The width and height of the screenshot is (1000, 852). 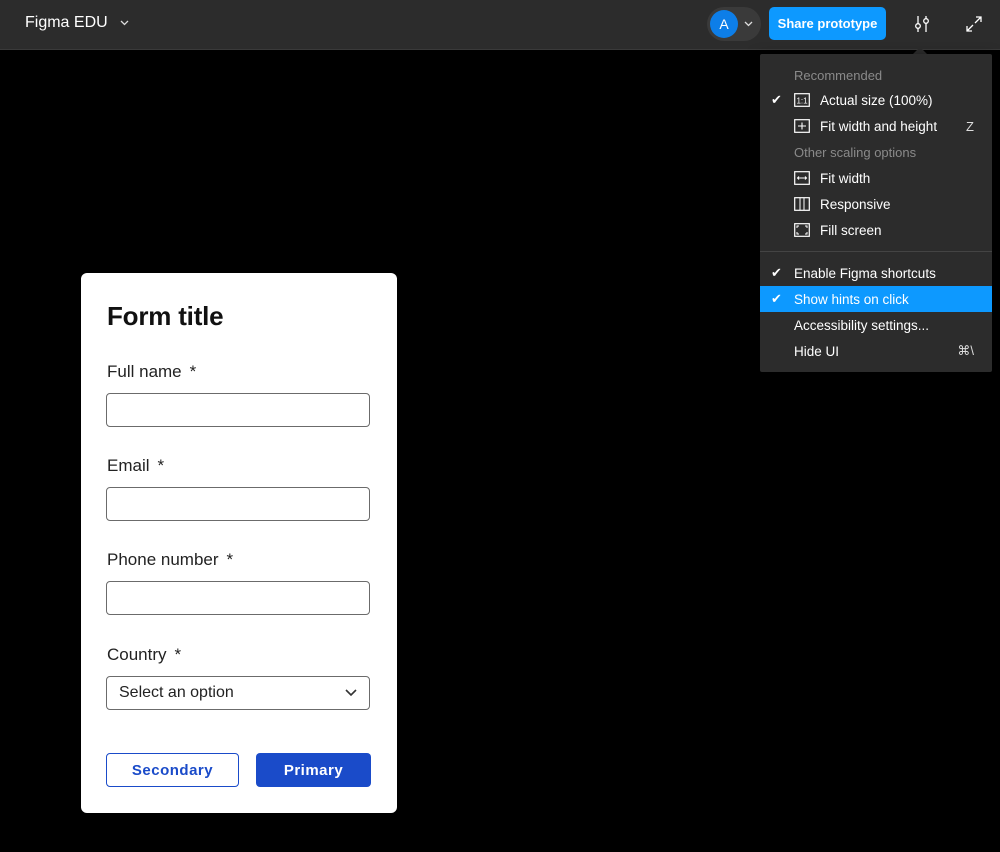 I want to click on fit-width-height-icon, so click(x=802, y=126).